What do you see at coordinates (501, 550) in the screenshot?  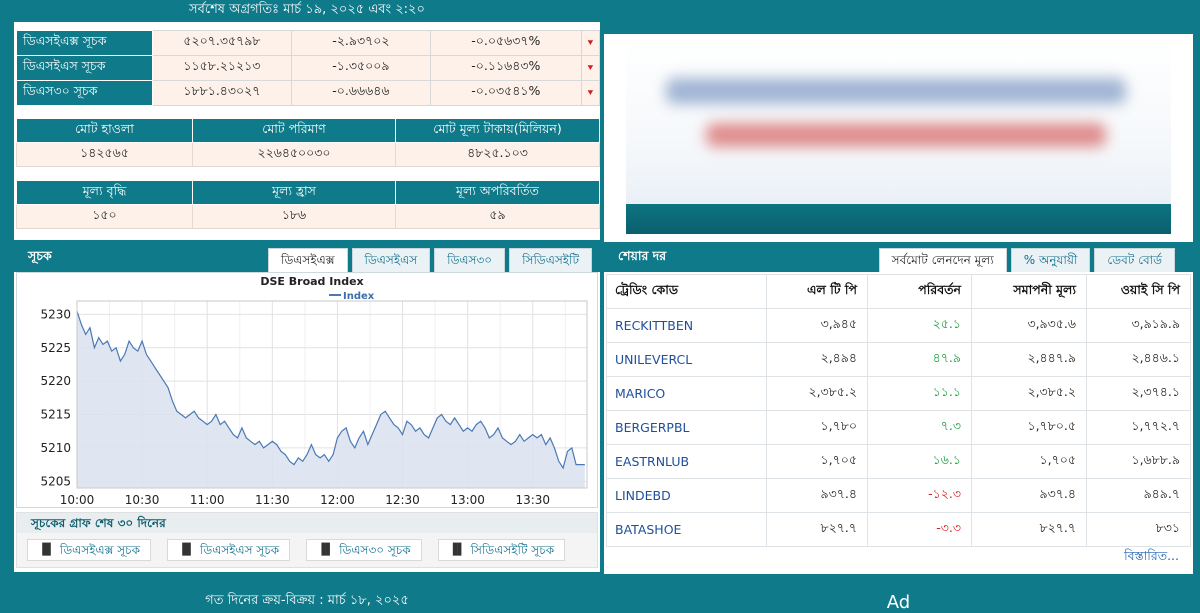 I see `graph-link-cdset: ▐▌ সিডিএসইটি সূচক` at bounding box center [501, 550].